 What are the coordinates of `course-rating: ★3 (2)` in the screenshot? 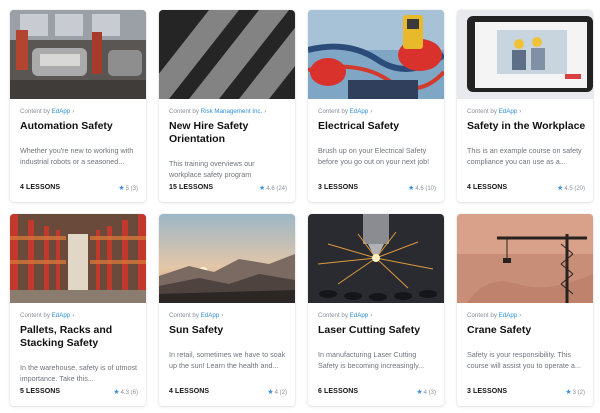 It's located at (575, 392).